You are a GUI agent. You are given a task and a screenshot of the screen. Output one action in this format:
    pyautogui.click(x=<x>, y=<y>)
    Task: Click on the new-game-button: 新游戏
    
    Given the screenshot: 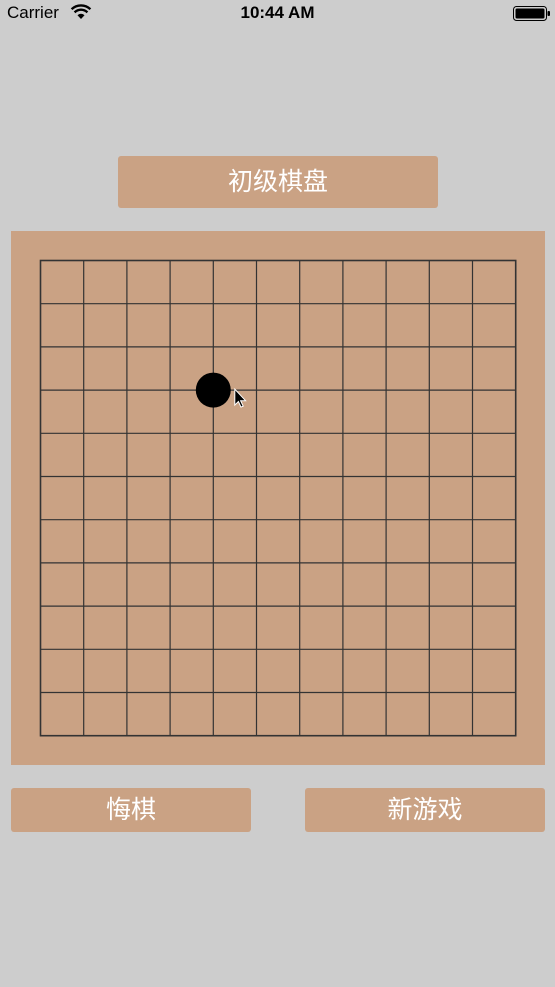 What is the action you would take?
    pyautogui.click(x=425, y=810)
    